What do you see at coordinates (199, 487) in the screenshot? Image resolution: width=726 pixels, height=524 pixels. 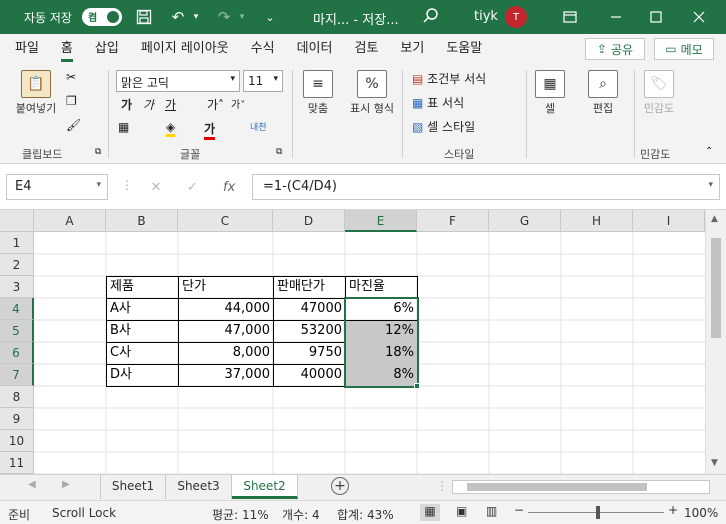 I see `sheet-tab-sheet3: Sheet3` at bounding box center [199, 487].